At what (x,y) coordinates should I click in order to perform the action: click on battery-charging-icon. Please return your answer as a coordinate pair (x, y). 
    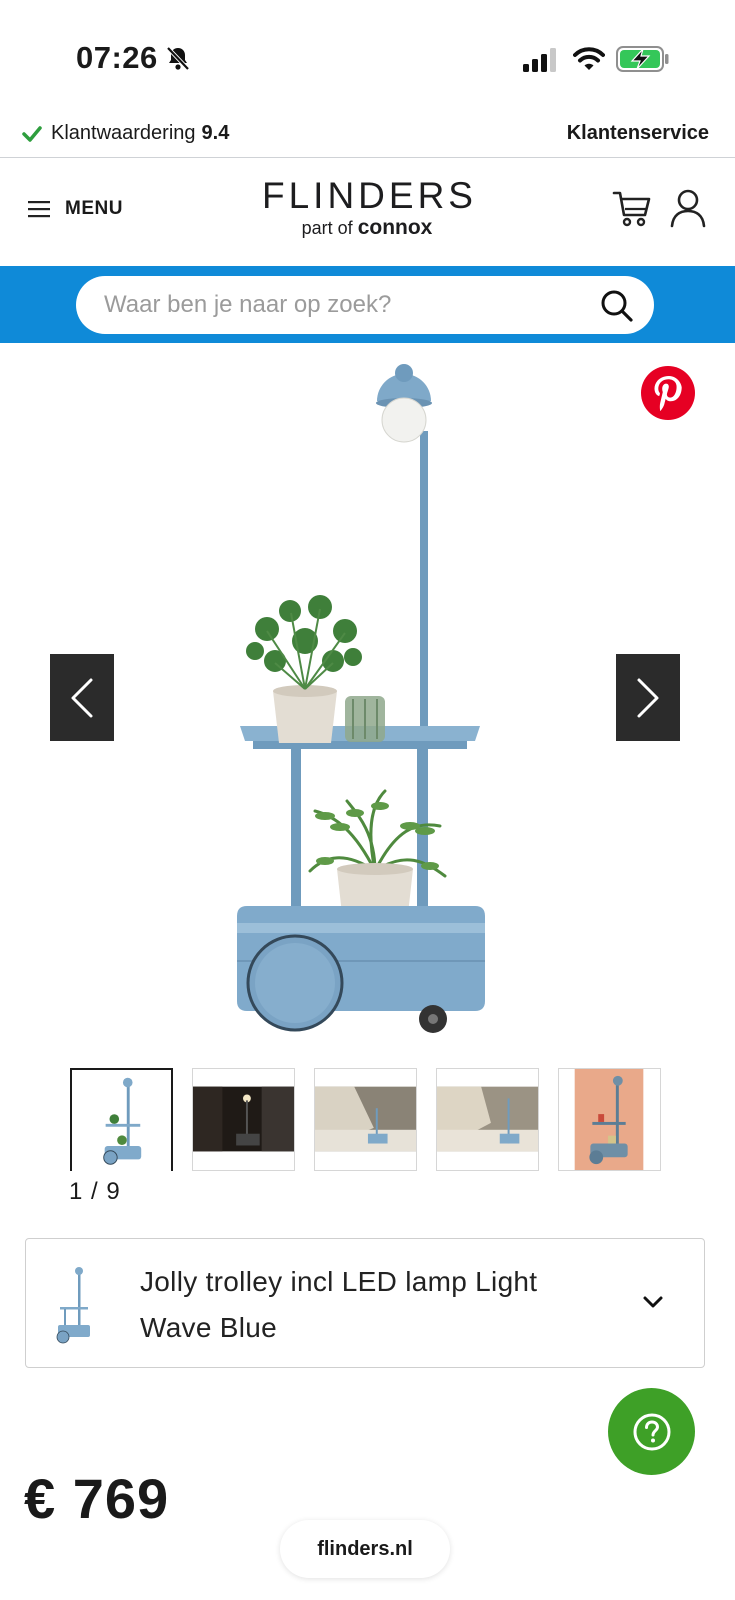
    Looking at the image, I should click on (642, 59).